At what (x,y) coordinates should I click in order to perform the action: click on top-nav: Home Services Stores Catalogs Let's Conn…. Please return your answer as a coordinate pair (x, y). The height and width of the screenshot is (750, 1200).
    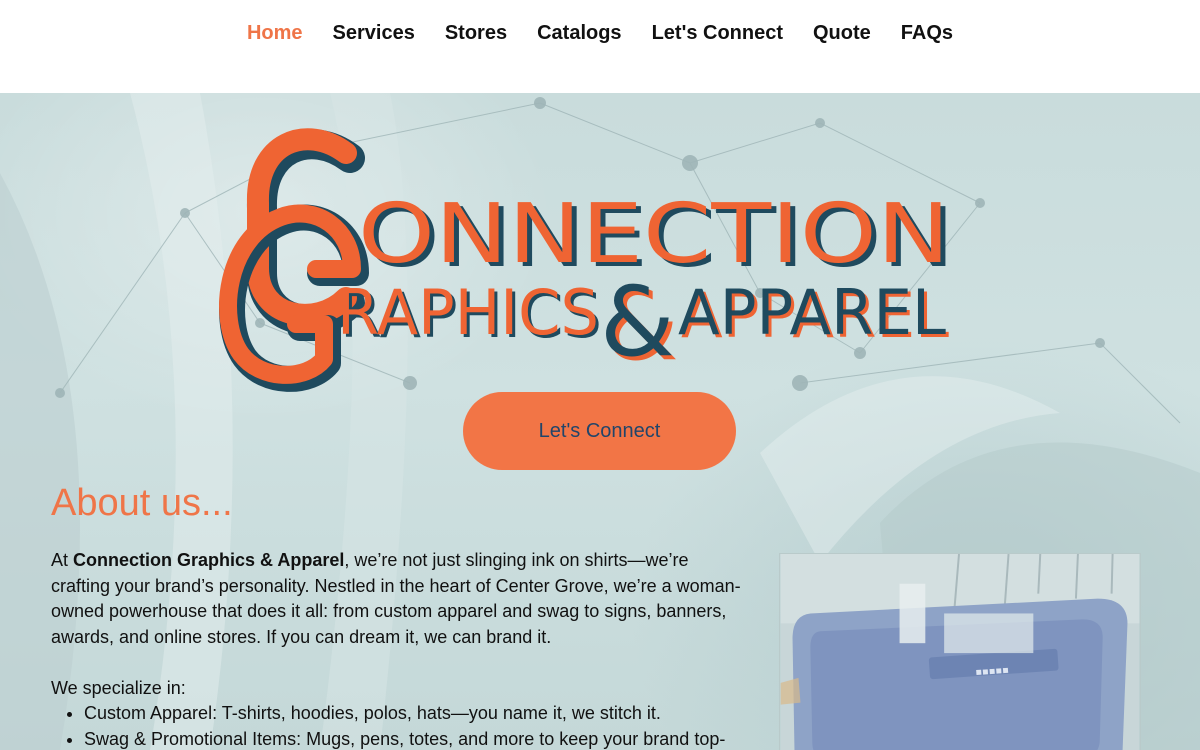
    Looking at the image, I should click on (600, 46).